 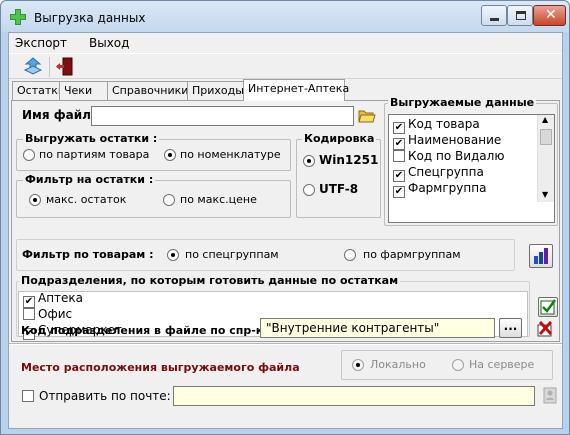 I want to click on file-location-group: Локально На сервере, so click(x=447, y=365).